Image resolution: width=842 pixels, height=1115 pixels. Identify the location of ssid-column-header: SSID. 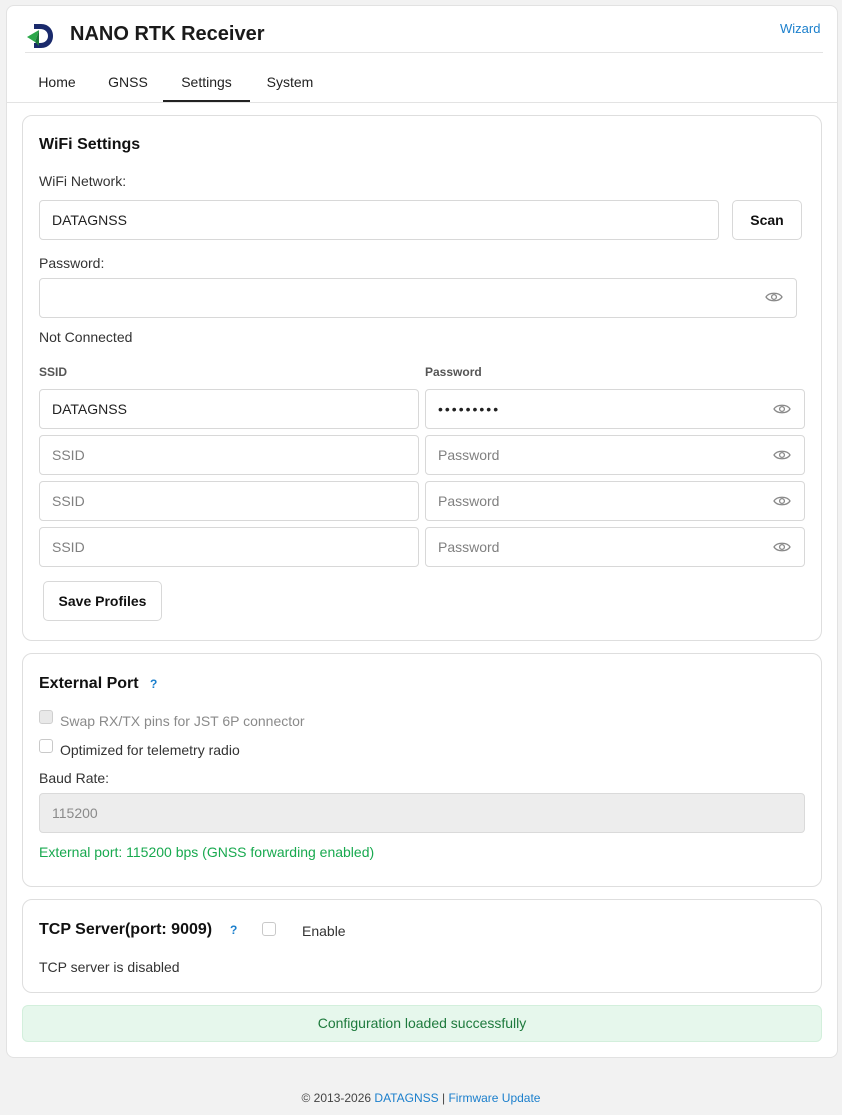
(53, 372).